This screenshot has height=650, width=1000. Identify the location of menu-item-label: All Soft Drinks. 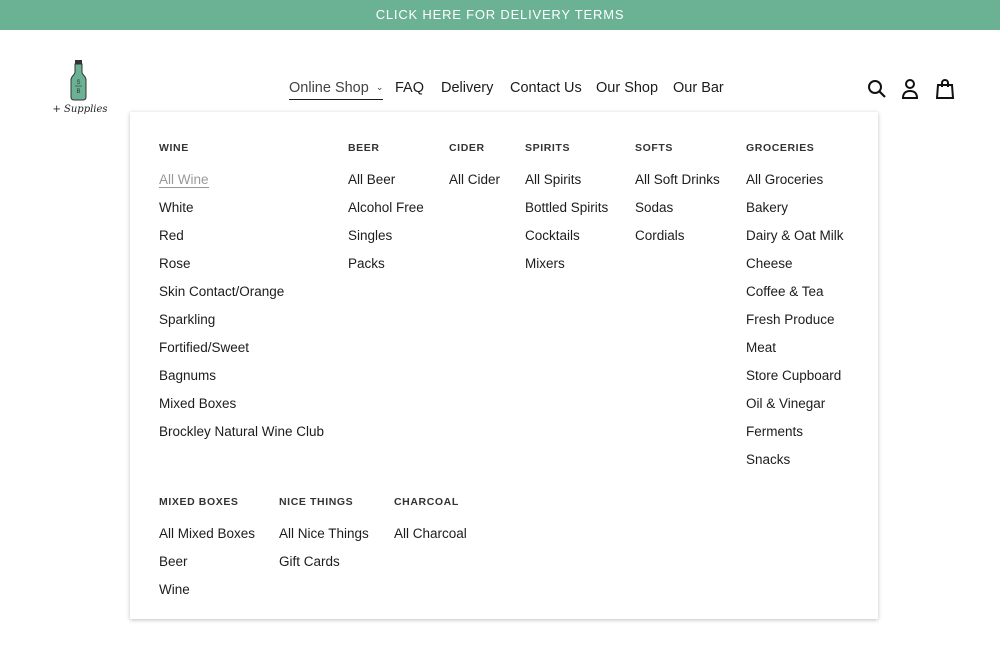
(677, 179).